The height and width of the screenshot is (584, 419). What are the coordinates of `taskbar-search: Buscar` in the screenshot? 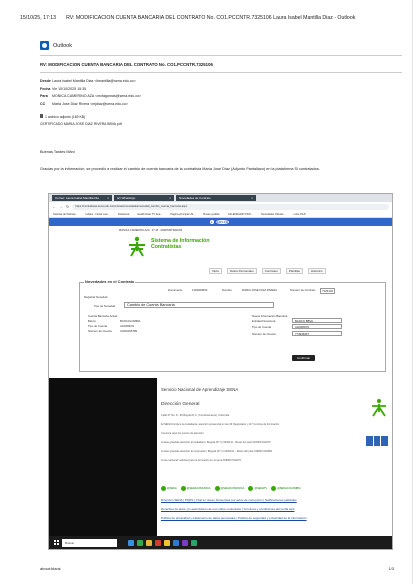 It's located at (89, 542).